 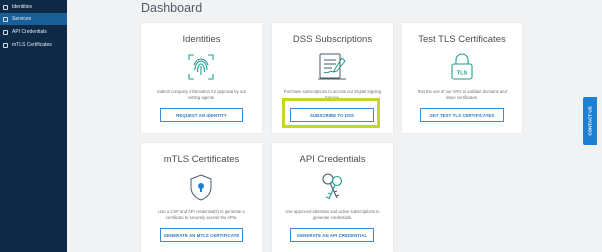 What do you see at coordinates (332, 159) in the screenshot?
I see `card-title: API Credentials` at bounding box center [332, 159].